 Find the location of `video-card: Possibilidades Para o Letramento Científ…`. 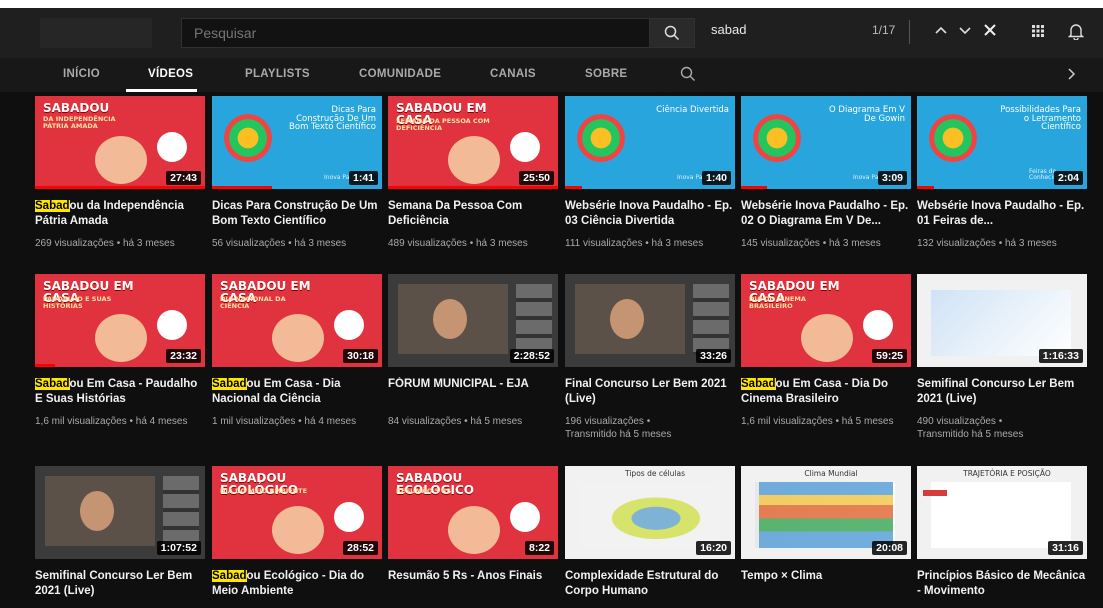

video-card: Possibilidades Para o Letramento Científ… is located at coordinates (1002, 173).